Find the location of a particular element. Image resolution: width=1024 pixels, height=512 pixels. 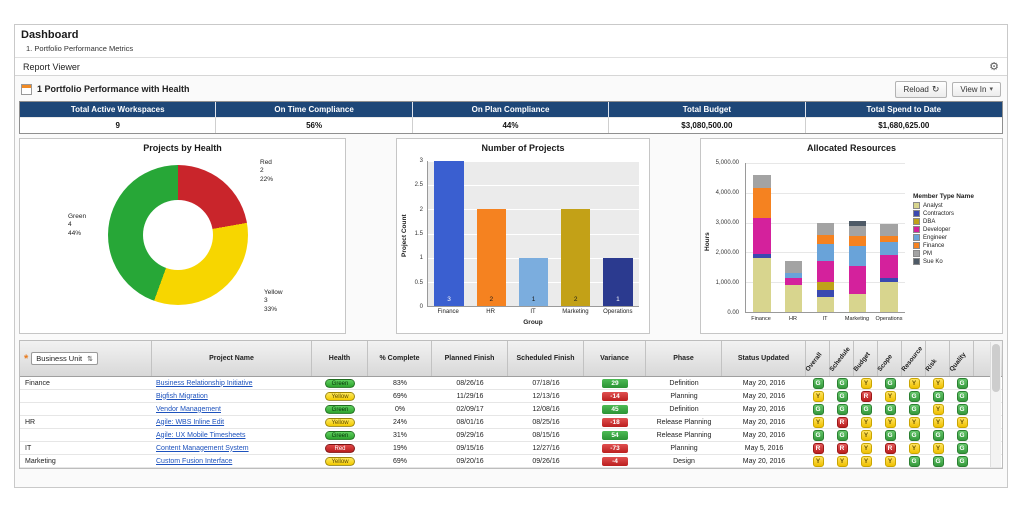

stack-plot is located at coordinates (825, 238).